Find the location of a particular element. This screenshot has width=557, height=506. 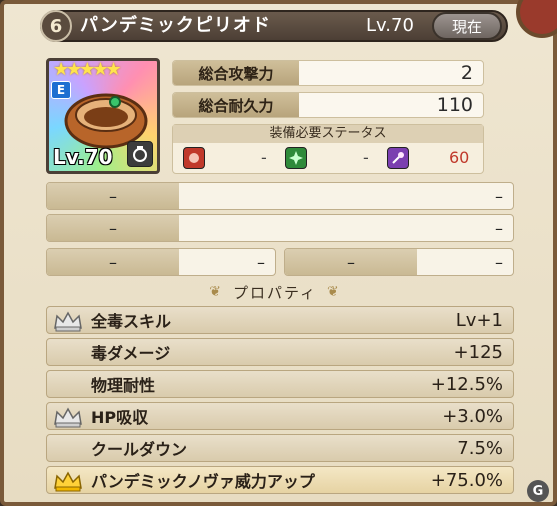

sparkle-icon is located at coordinates (296, 158).